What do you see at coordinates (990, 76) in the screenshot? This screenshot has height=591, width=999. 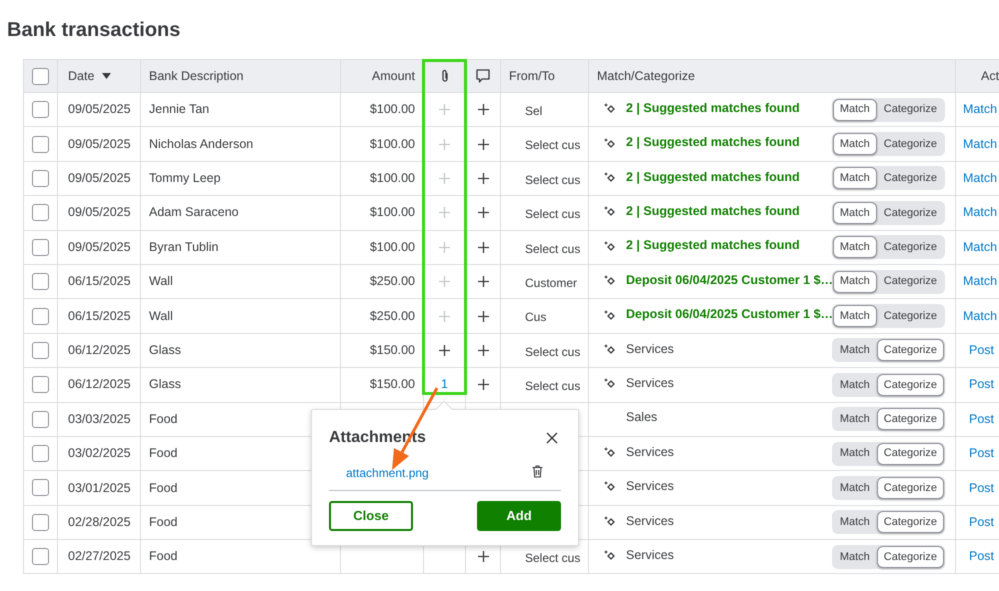 I see `column-header: Act` at bounding box center [990, 76].